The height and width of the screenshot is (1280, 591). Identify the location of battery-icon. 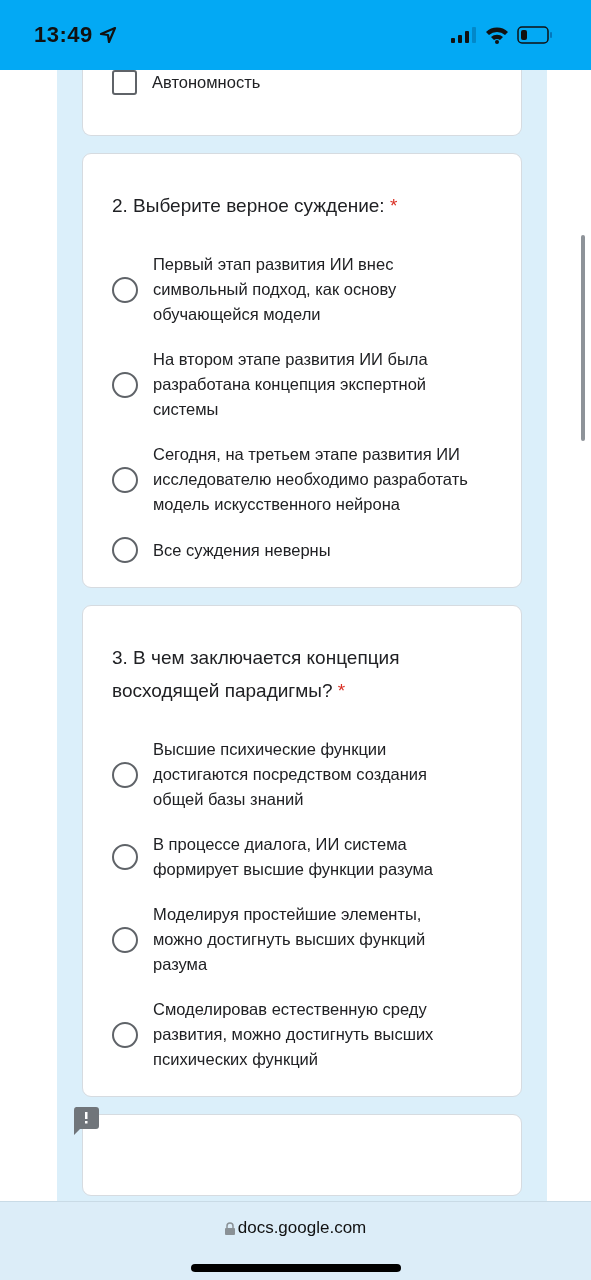
(535, 35).